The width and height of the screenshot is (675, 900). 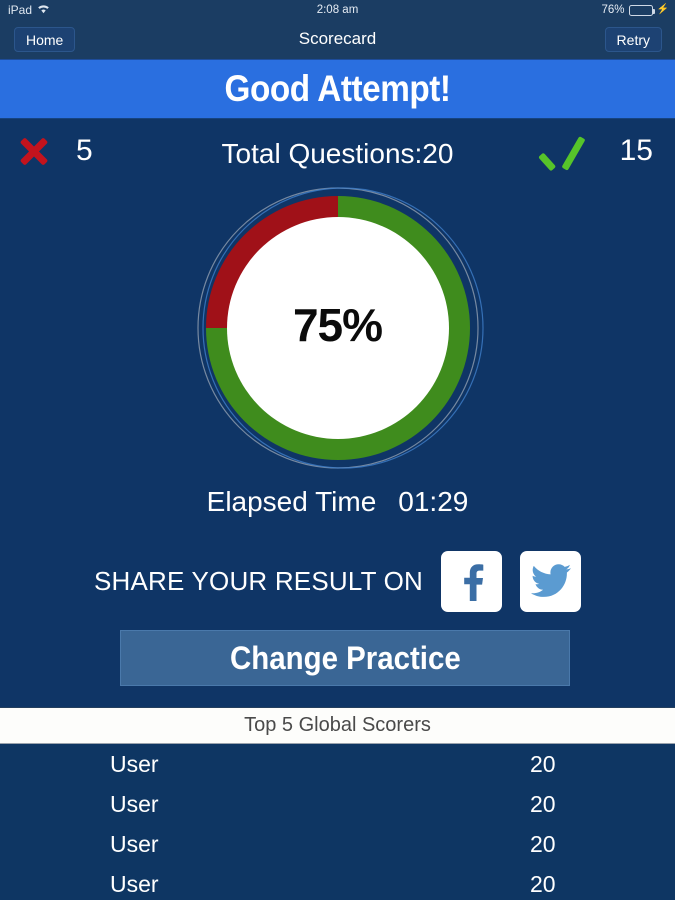 I want to click on elapsed-time-row: Elapsed Time 01:29, so click(x=337, y=502).